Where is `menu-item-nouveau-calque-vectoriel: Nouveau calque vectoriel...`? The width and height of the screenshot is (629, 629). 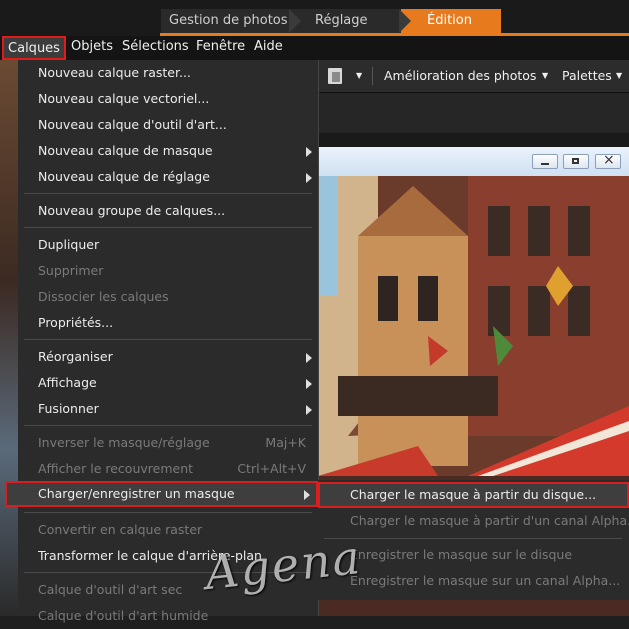
menu-item-nouveau-calque-vectoriel: Nouveau calque vectoriel... is located at coordinates (168, 99).